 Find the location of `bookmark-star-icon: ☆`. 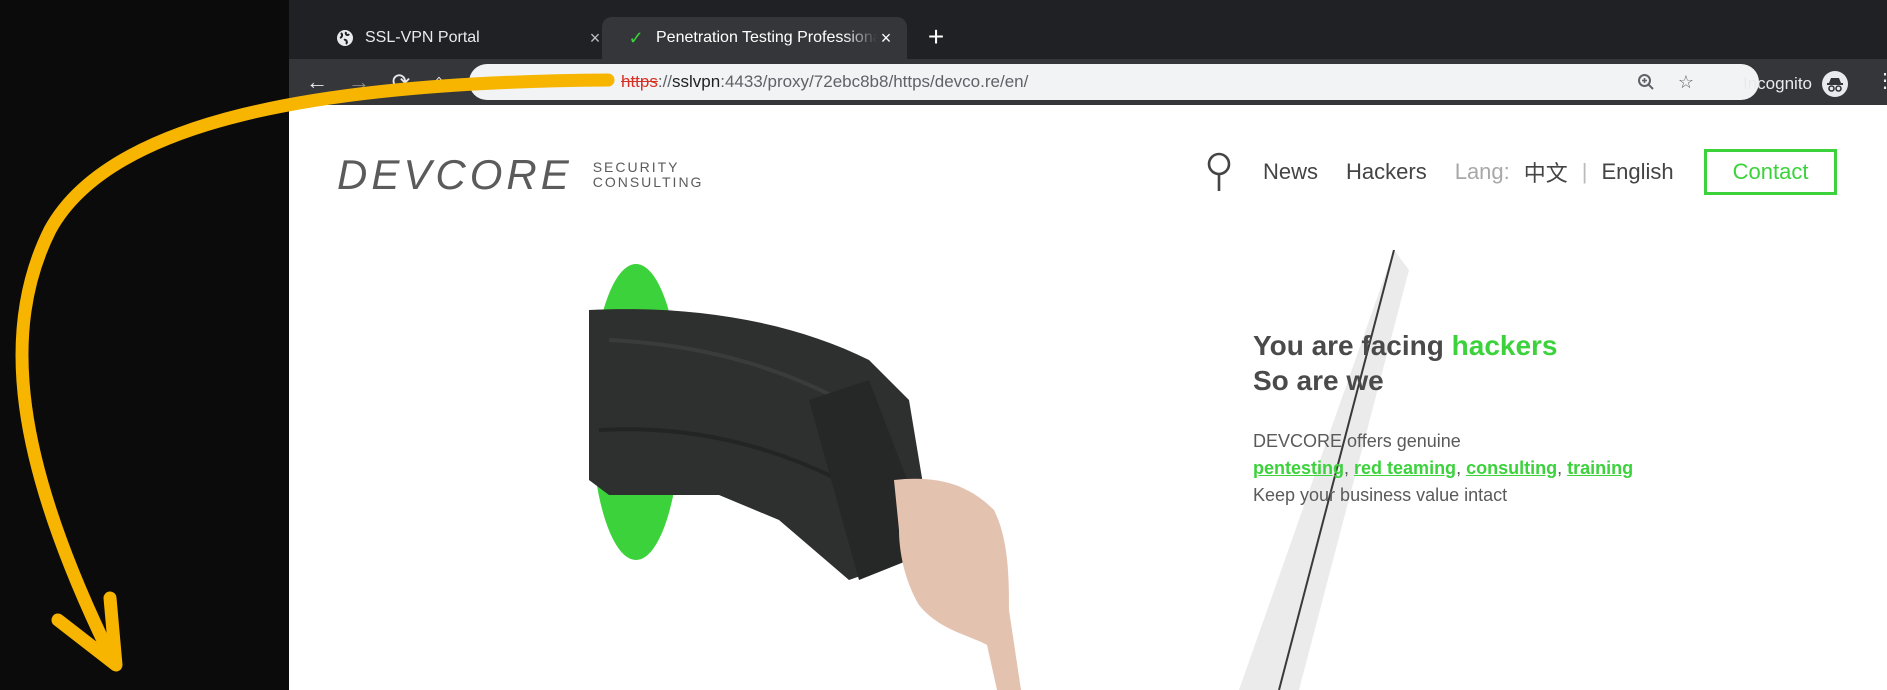

bookmark-star-icon: ☆ is located at coordinates (1686, 82).